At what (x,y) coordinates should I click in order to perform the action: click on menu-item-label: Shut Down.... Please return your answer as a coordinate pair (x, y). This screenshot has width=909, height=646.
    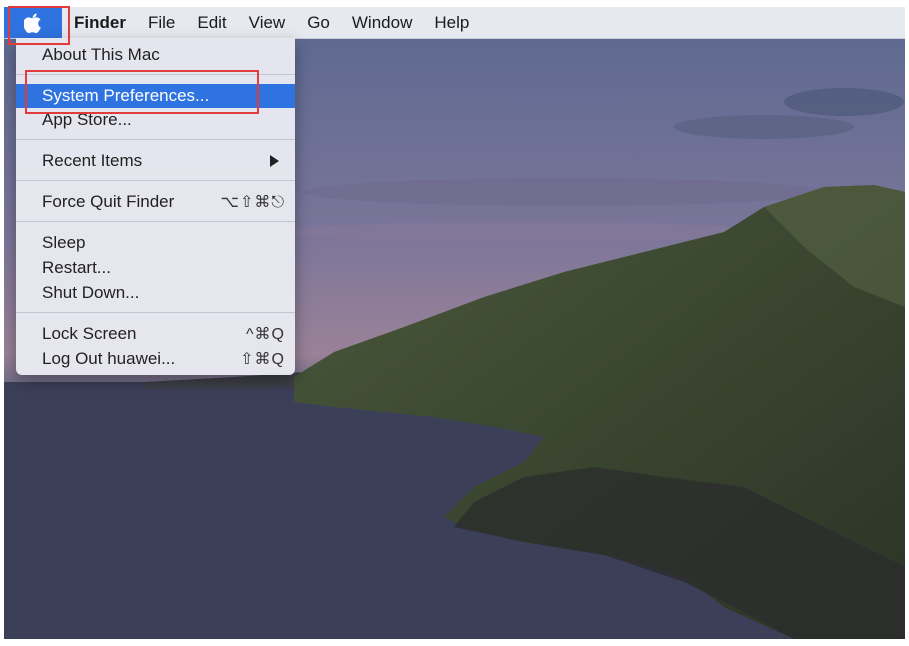
    Looking at the image, I should click on (91, 292).